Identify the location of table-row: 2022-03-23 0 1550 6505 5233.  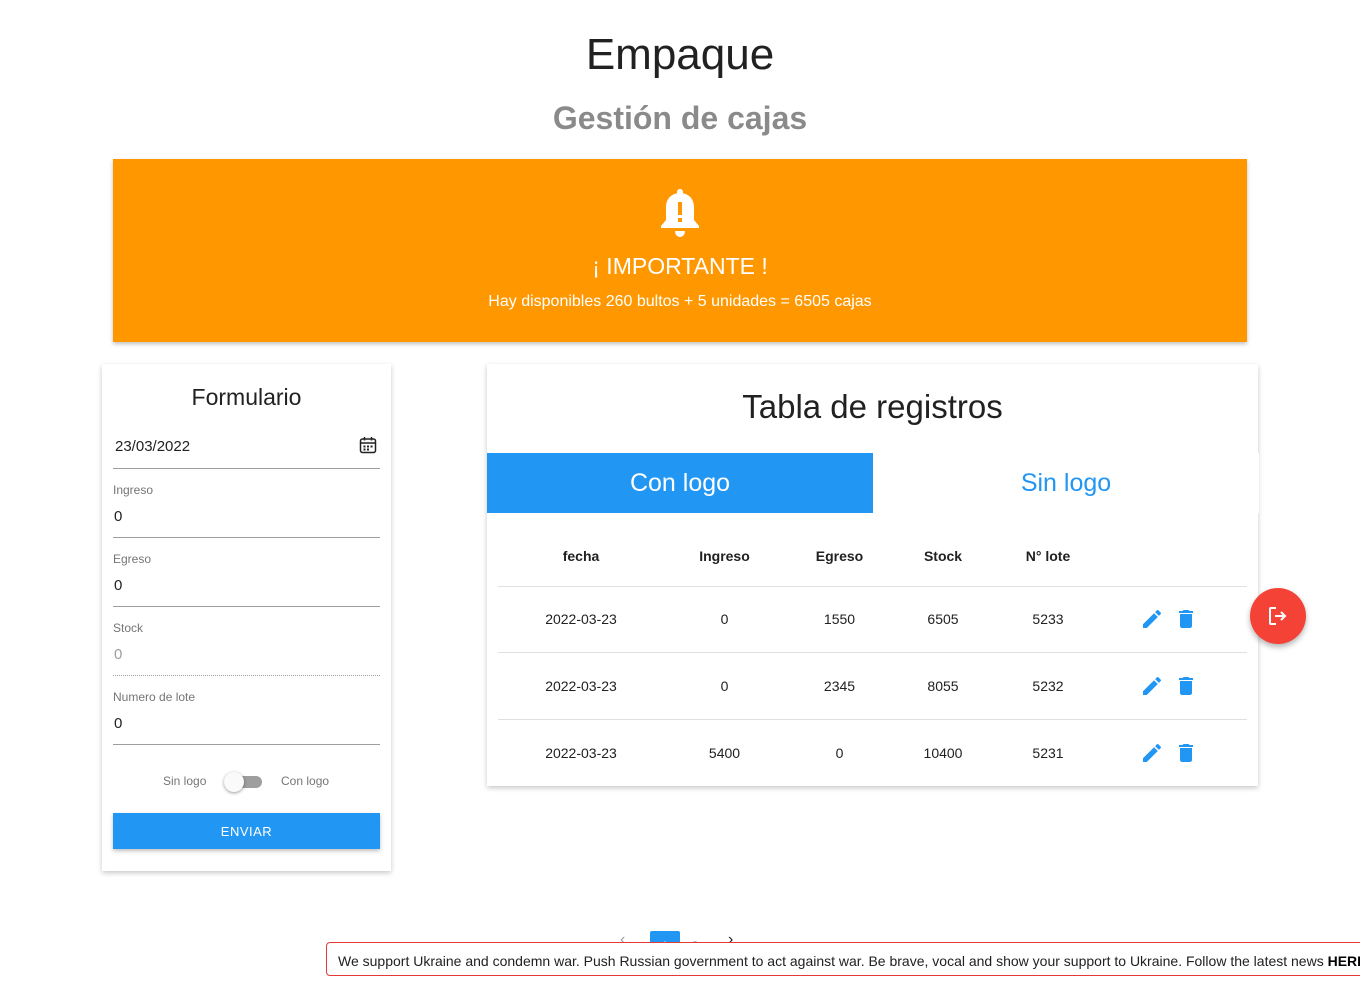
(872, 619).